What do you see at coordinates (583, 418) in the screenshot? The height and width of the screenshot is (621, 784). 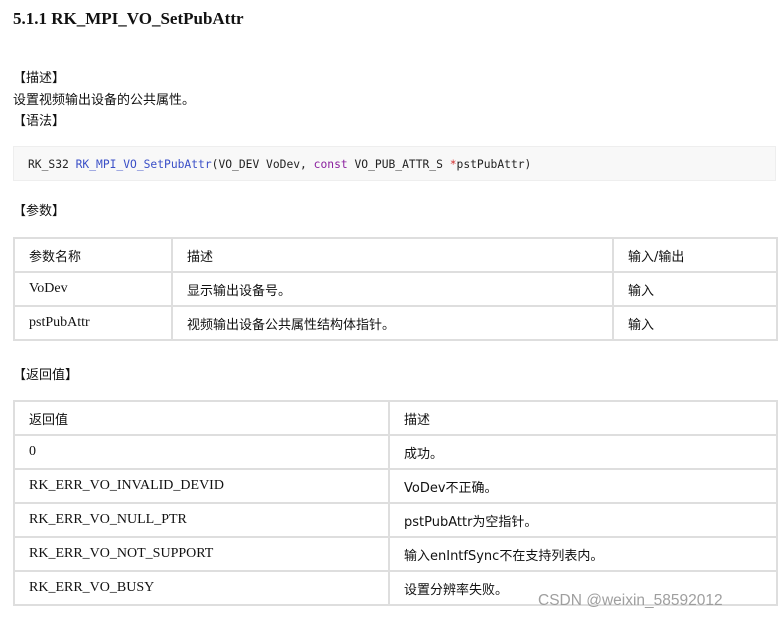 I see `returns-header-desc: 描述` at bounding box center [583, 418].